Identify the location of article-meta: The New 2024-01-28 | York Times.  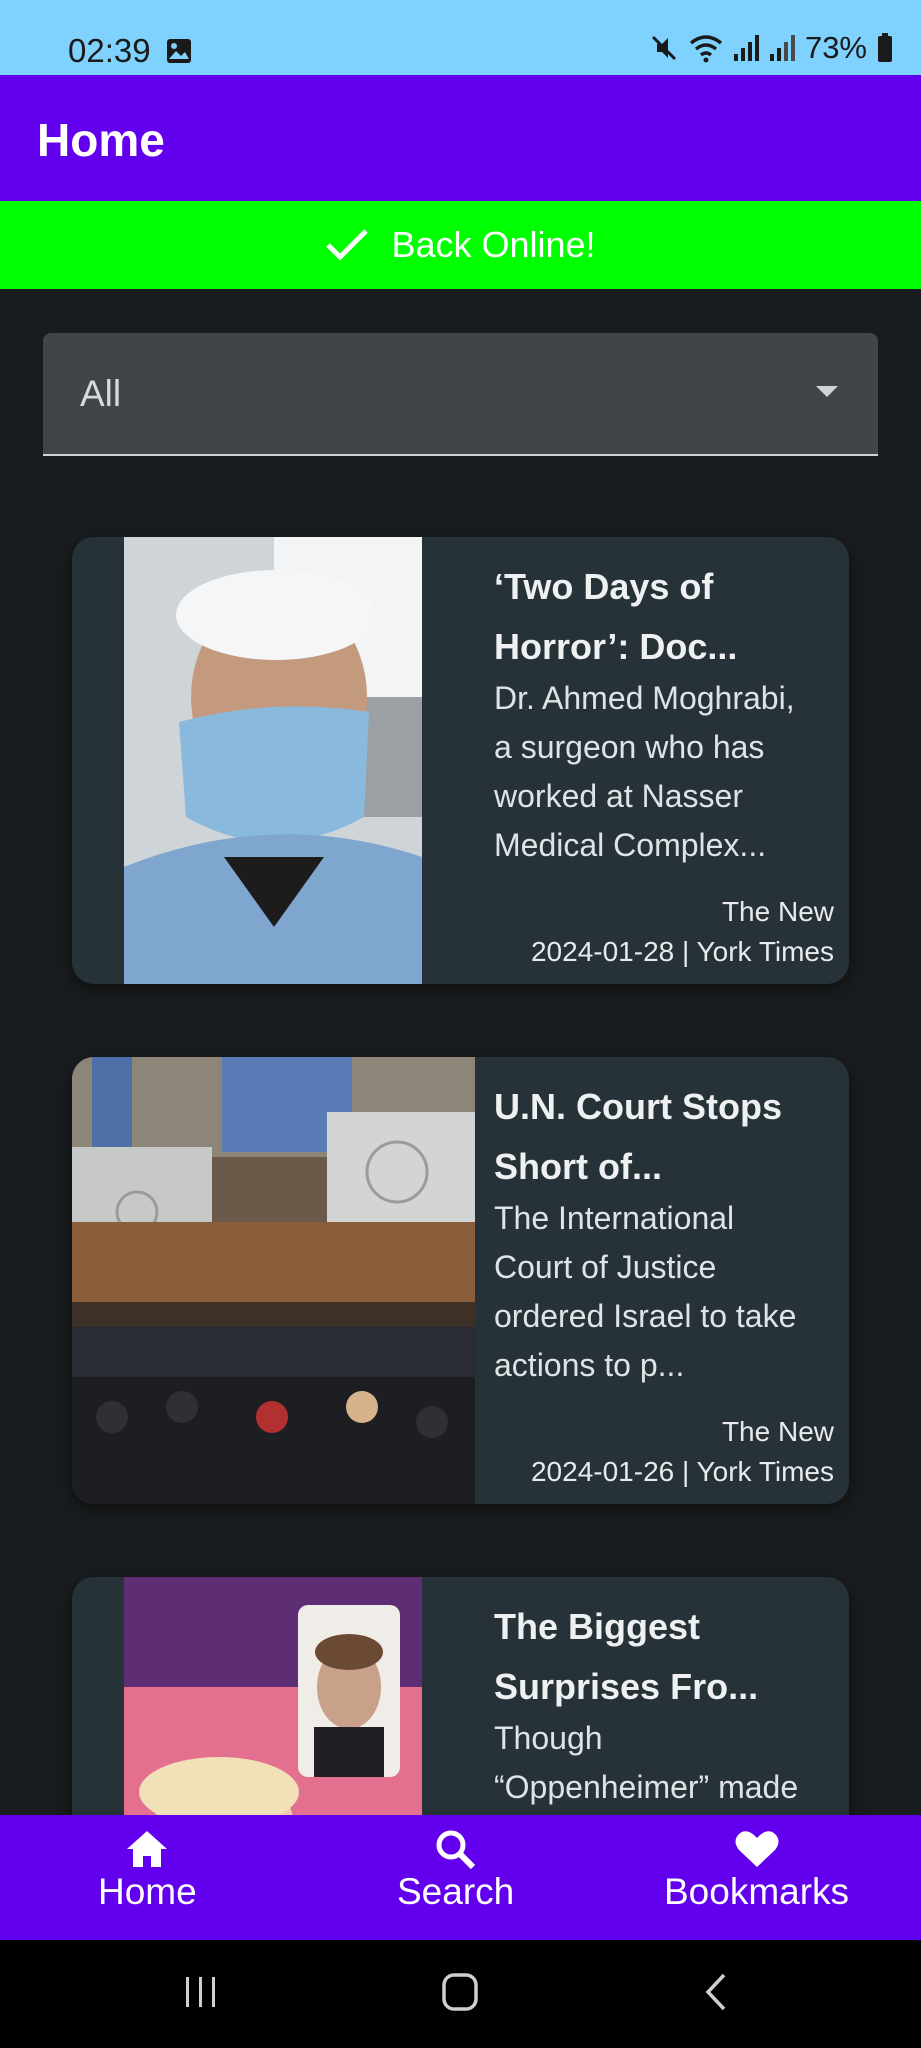
(682, 931).